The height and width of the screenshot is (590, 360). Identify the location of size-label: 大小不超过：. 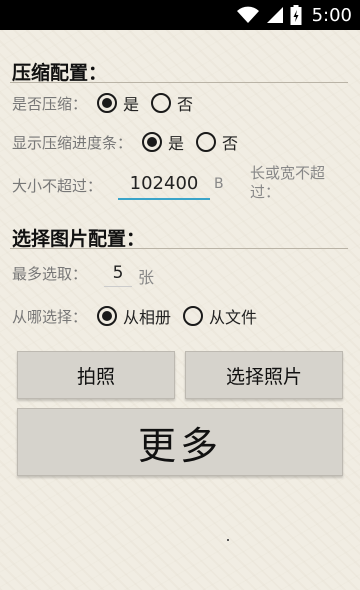
(57, 186).